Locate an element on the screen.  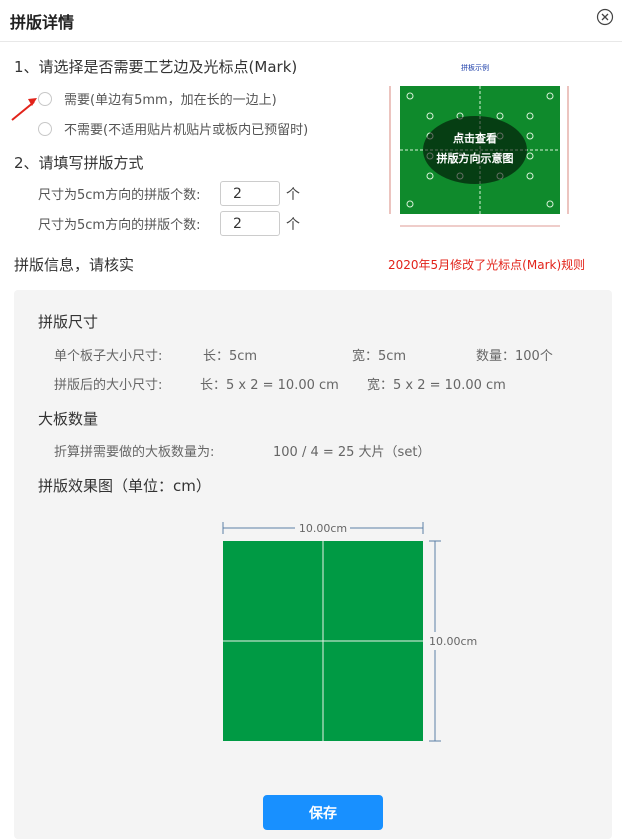
panel-sample-image: 拼板示例 点击查看 拼版方向示意图 is located at coordinates (475, 151).